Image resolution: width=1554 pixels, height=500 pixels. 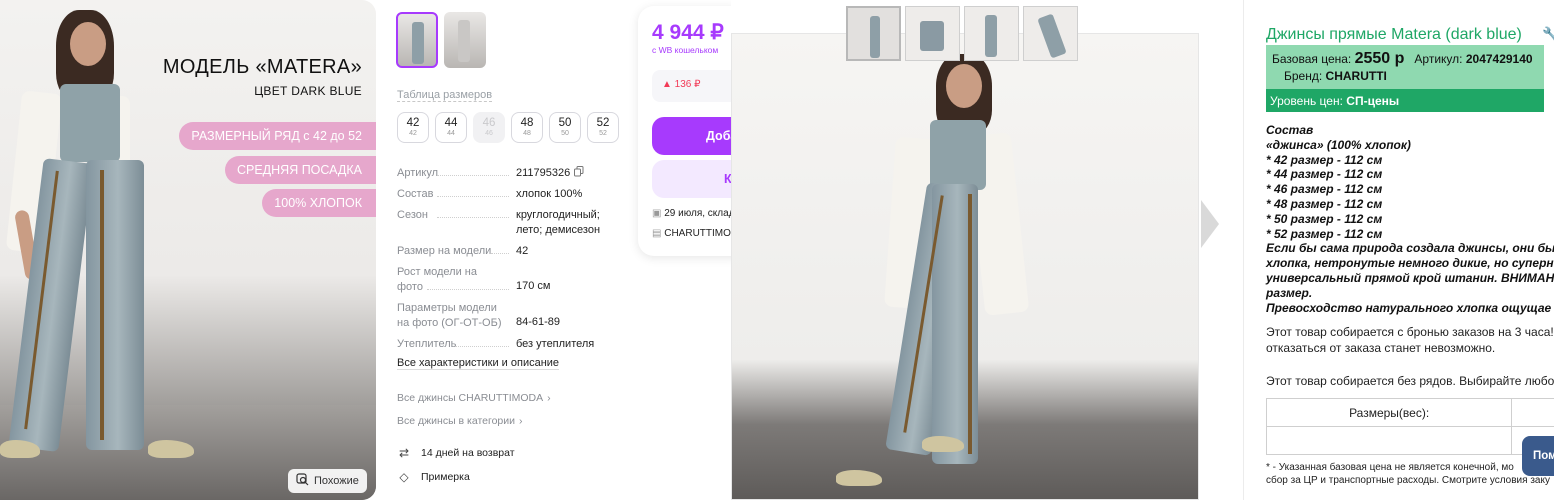 I want to click on size-option: 44 44, so click(x=451, y=127).